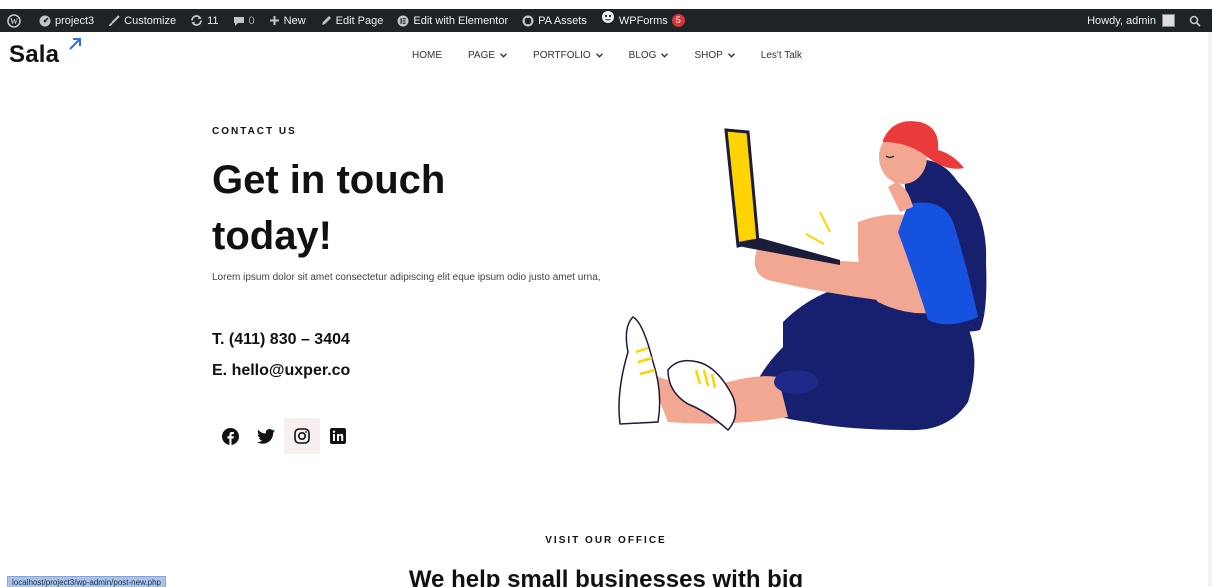  What do you see at coordinates (528, 20) in the screenshot?
I see `pa-assets-icon` at bounding box center [528, 20].